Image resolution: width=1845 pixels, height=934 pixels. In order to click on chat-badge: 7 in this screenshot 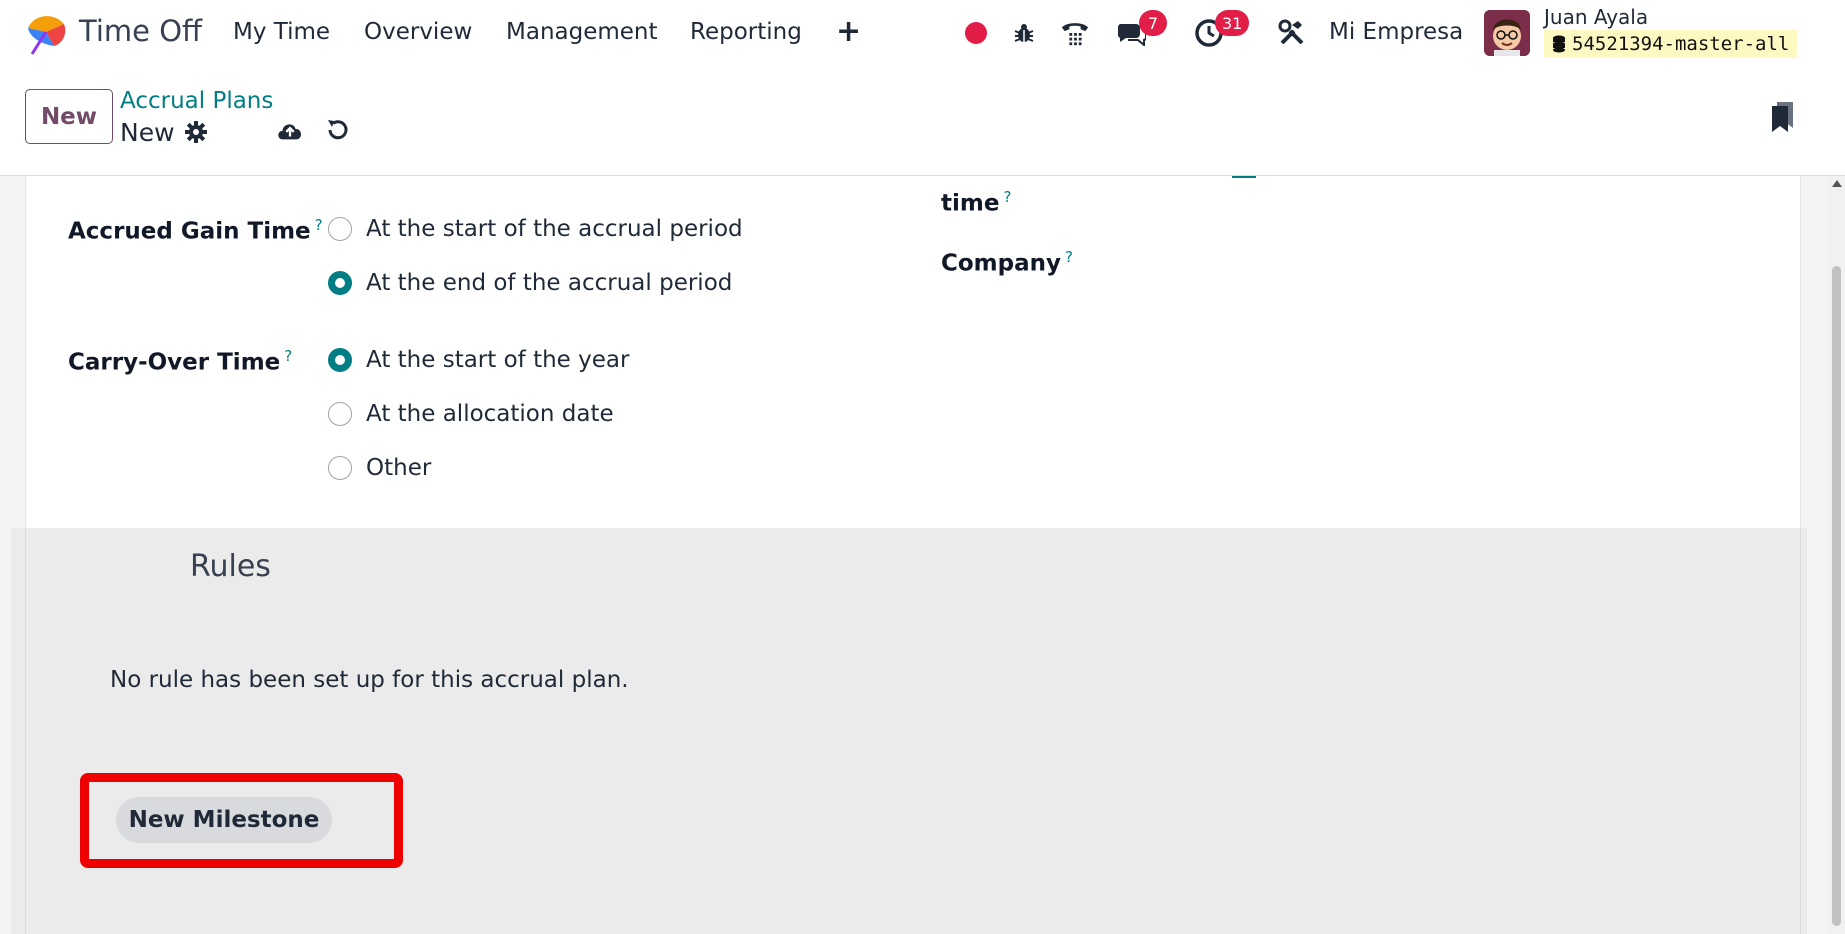, I will do `click(1153, 23)`.